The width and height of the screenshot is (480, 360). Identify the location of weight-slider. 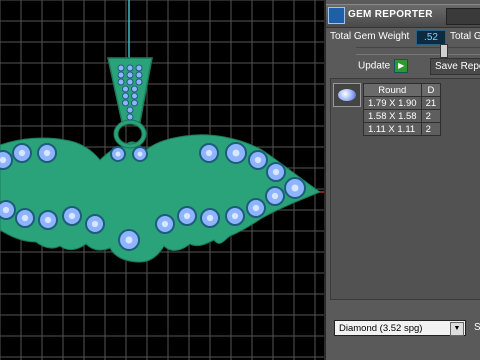
(418, 51).